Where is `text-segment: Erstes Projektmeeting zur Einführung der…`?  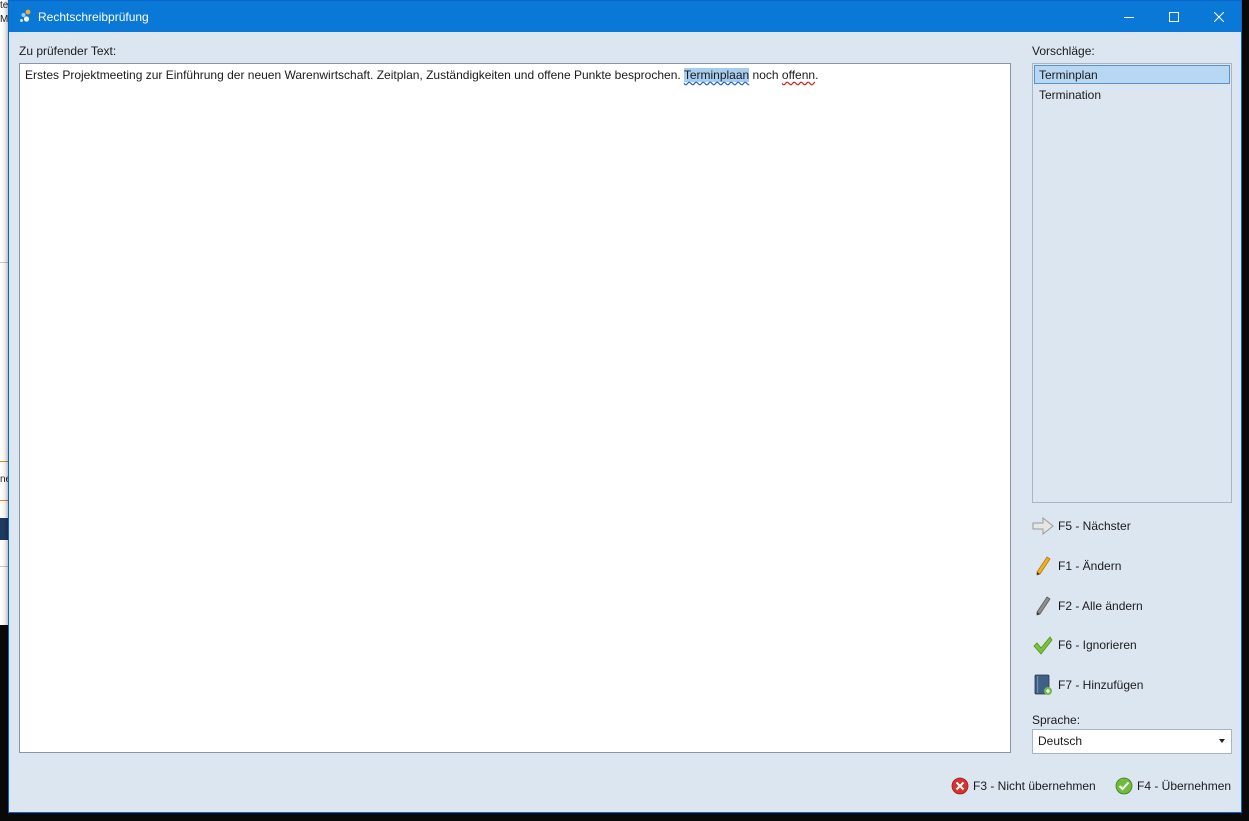
text-segment: Erstes Projektmeeting zur Einführung der… is located at coordinates (354, 75).